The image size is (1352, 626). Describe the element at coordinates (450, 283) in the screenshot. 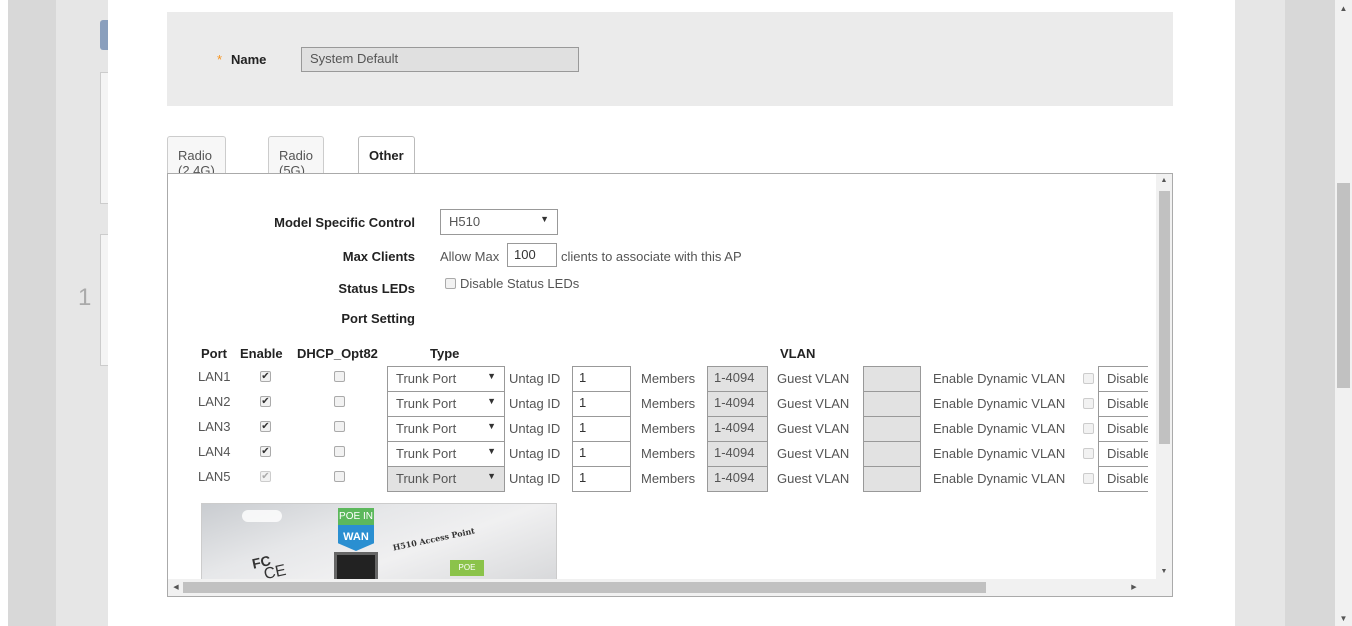

I see `disable-status-leds-checkbox` at that location.